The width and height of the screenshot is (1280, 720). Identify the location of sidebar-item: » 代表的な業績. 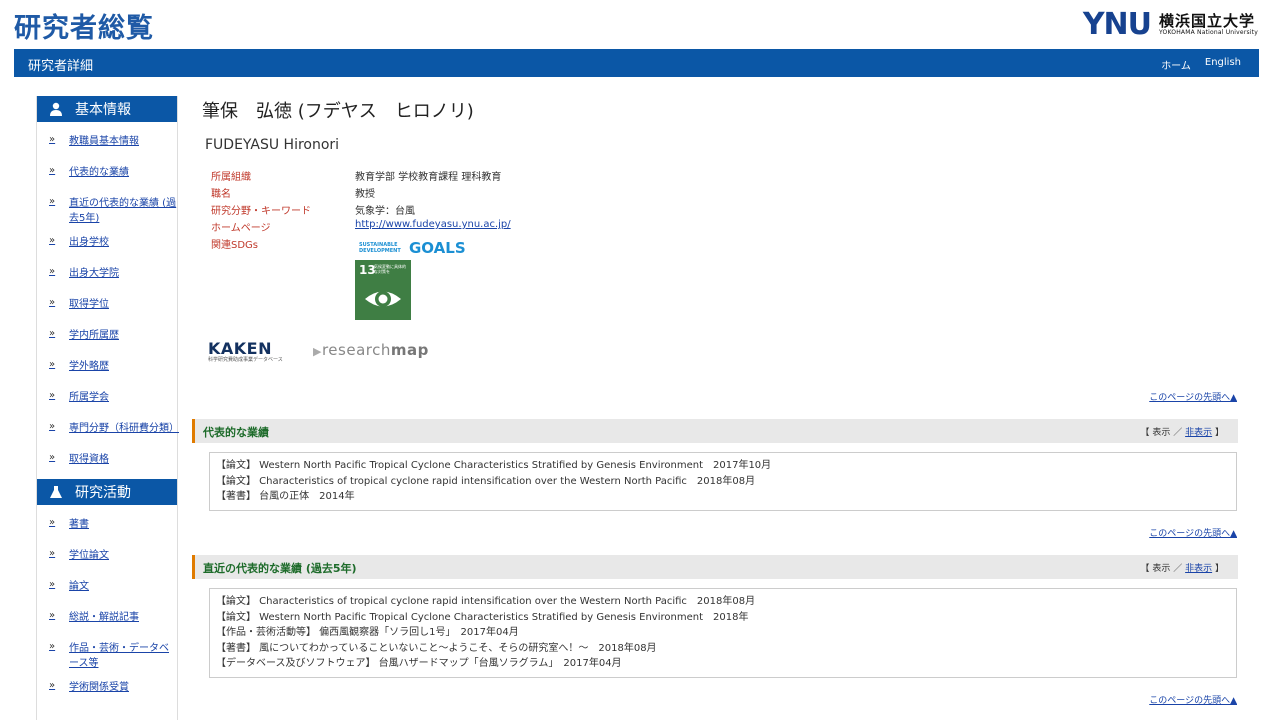
(107, 172).